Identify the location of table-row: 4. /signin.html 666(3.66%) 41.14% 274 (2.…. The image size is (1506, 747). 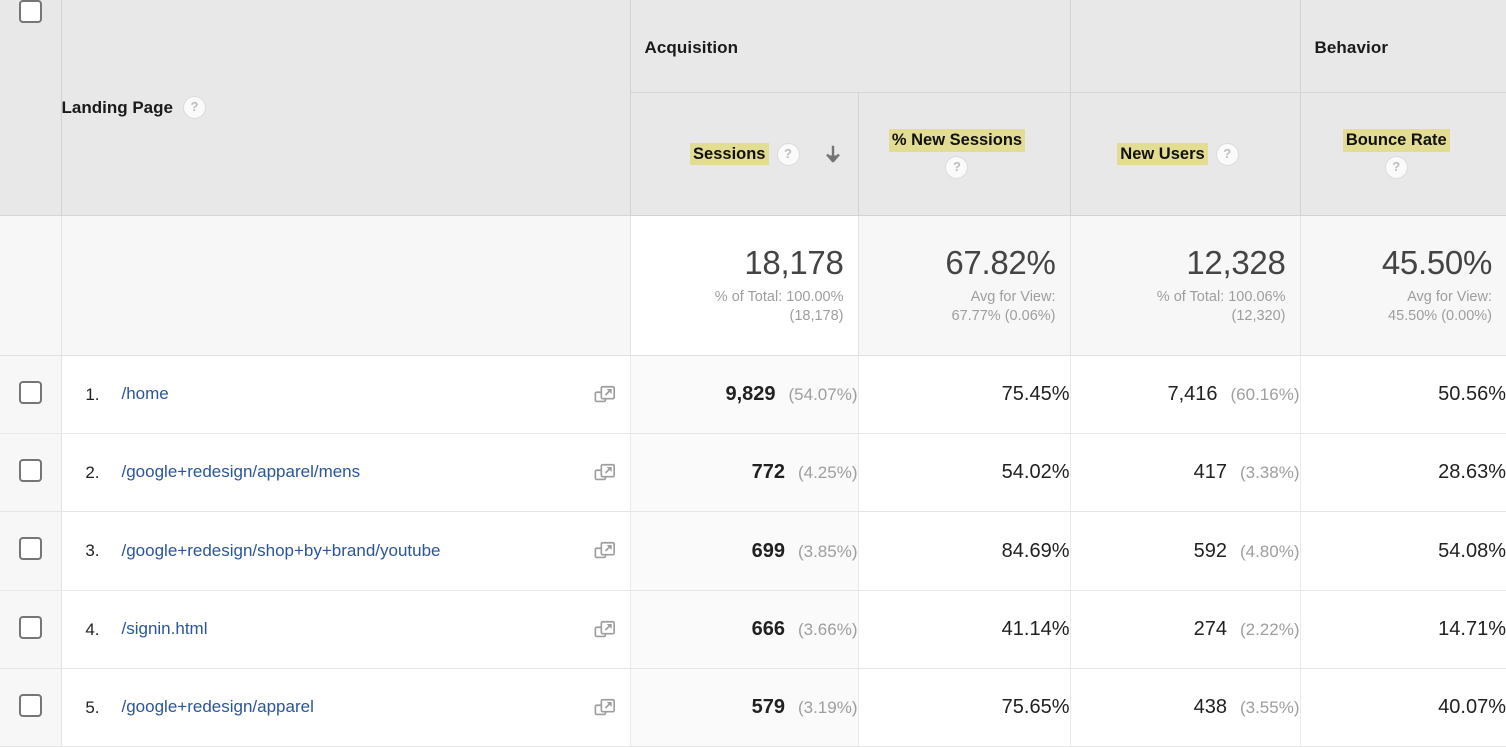
(753, 630).